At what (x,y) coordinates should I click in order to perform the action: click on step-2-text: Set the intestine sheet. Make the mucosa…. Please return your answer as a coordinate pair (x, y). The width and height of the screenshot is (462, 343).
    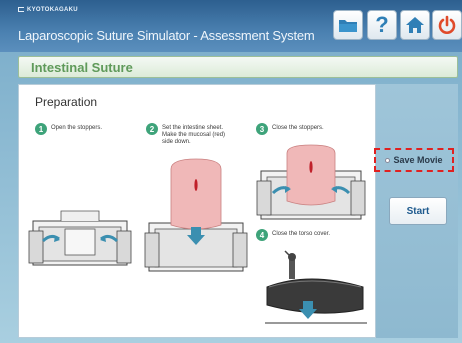
    Looking at the image, I should click on (194, 135).